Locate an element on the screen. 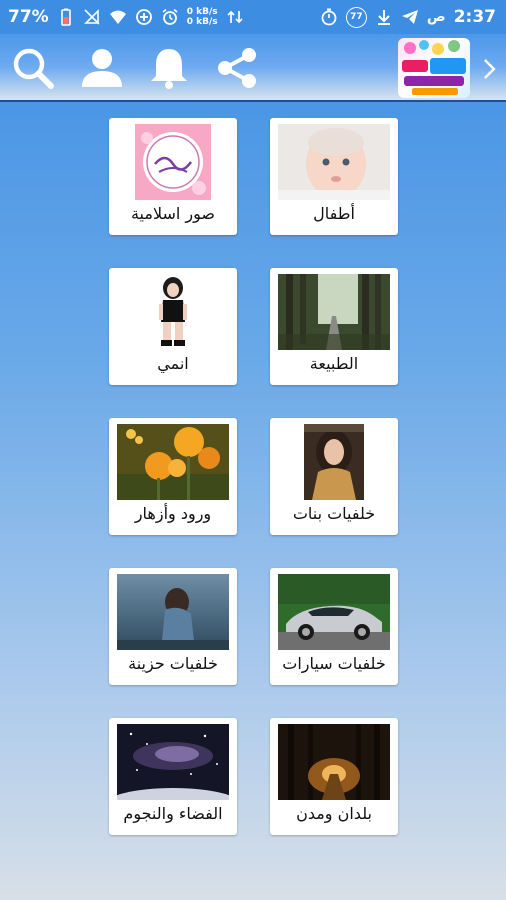 This screenshot has width=506, height=900. toolbar is located at coordinates (253, 68).